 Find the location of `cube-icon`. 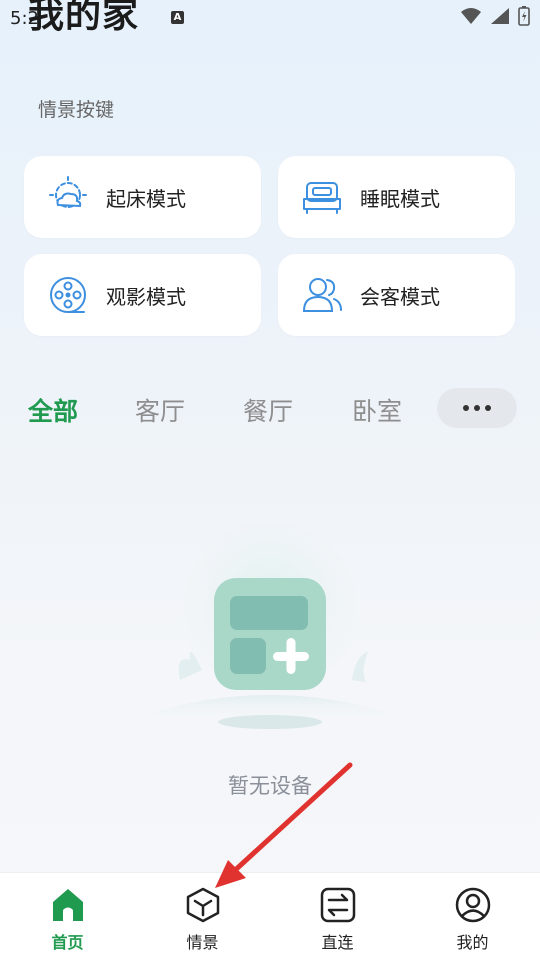

cube-icon is located at coordinates (203, 905).